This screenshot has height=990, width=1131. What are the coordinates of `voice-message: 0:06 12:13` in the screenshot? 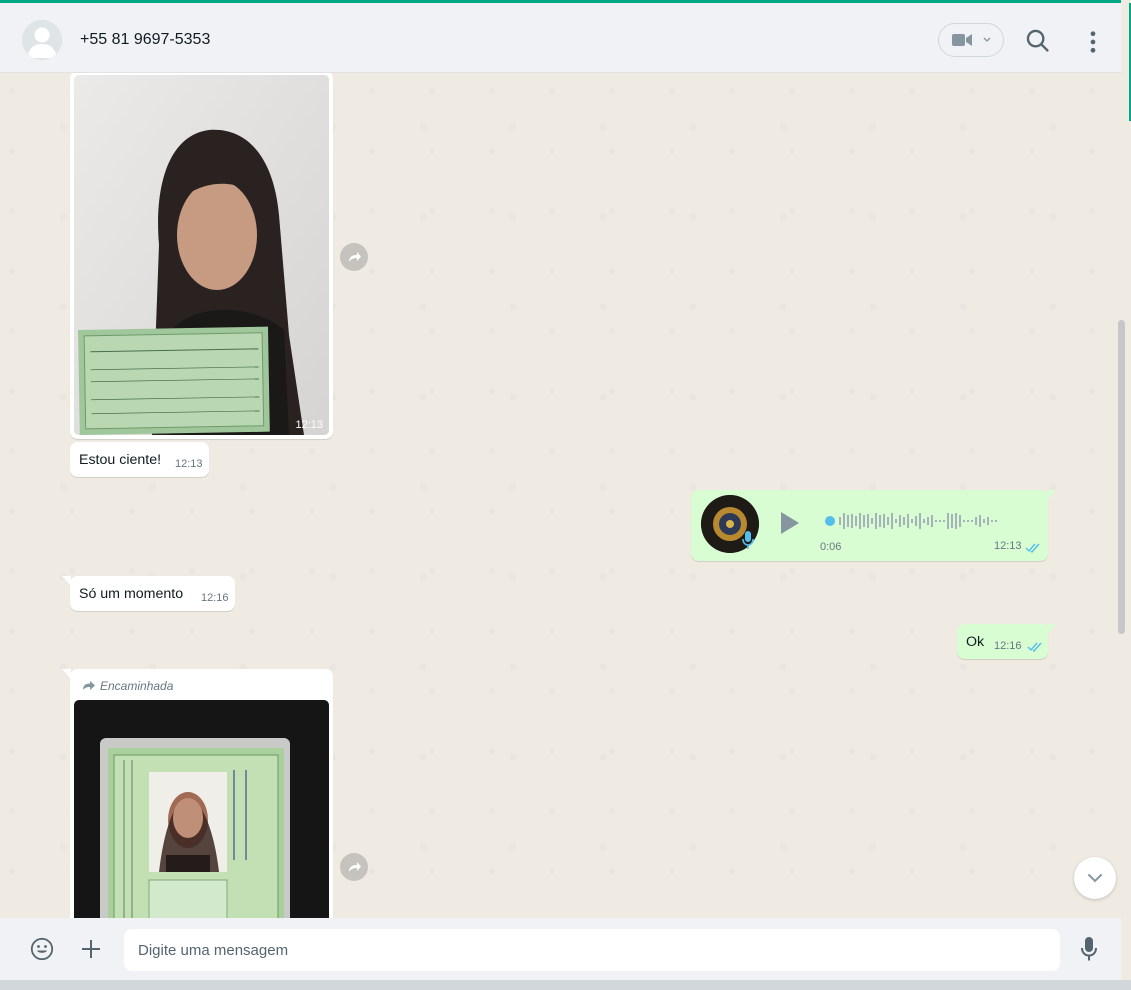 It's located at (869, 525).